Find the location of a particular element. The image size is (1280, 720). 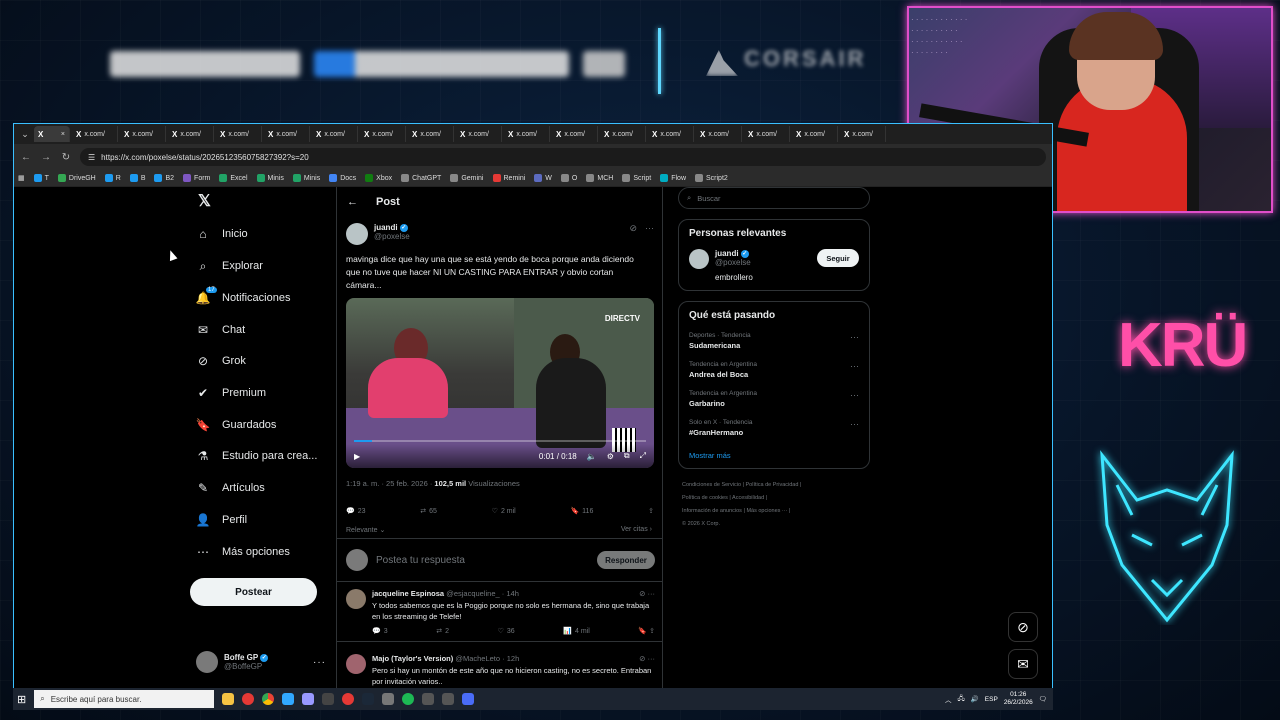

post-date: 25 feb. 2026 is located at coordinates (407, 483).